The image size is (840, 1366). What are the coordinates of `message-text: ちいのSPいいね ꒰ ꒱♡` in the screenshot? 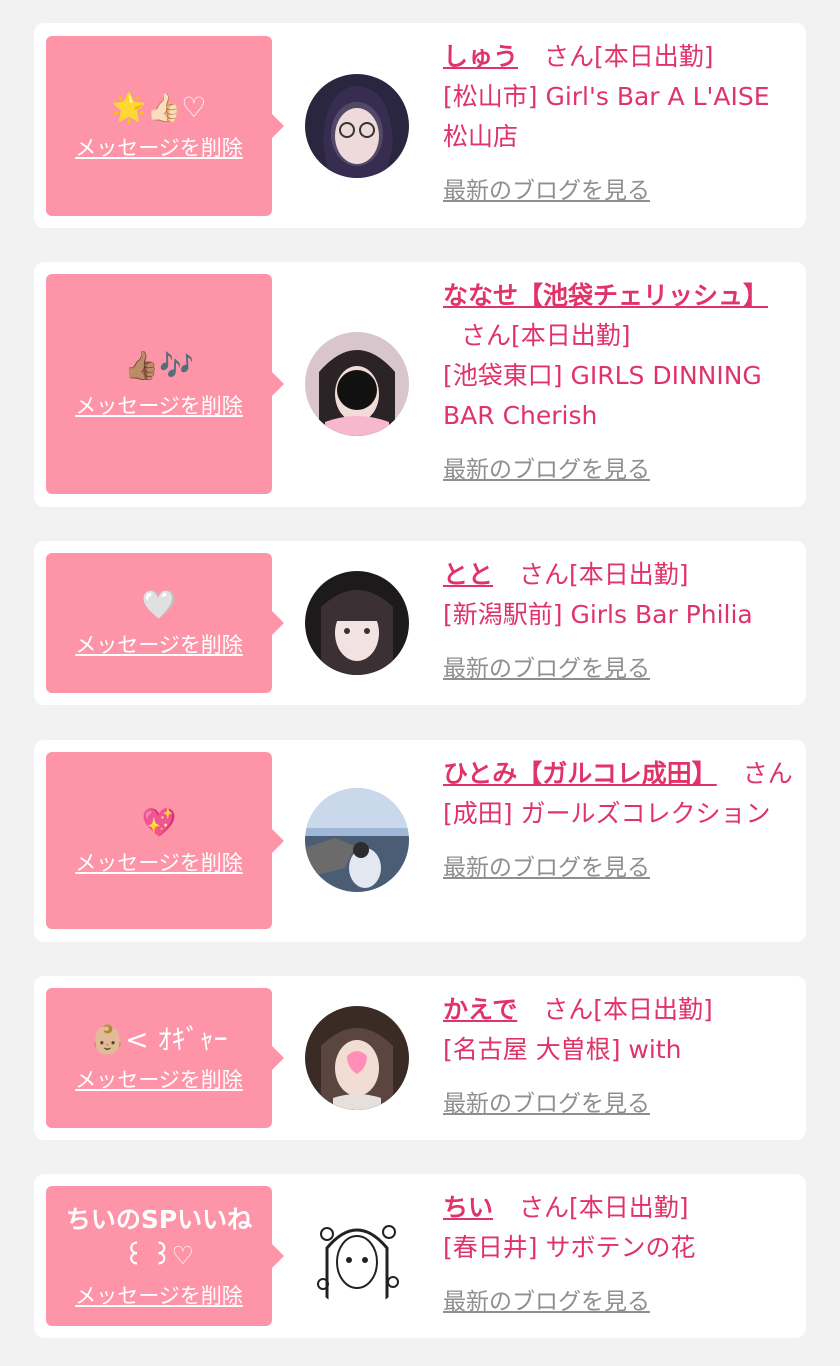 It's located at (159, 1237).